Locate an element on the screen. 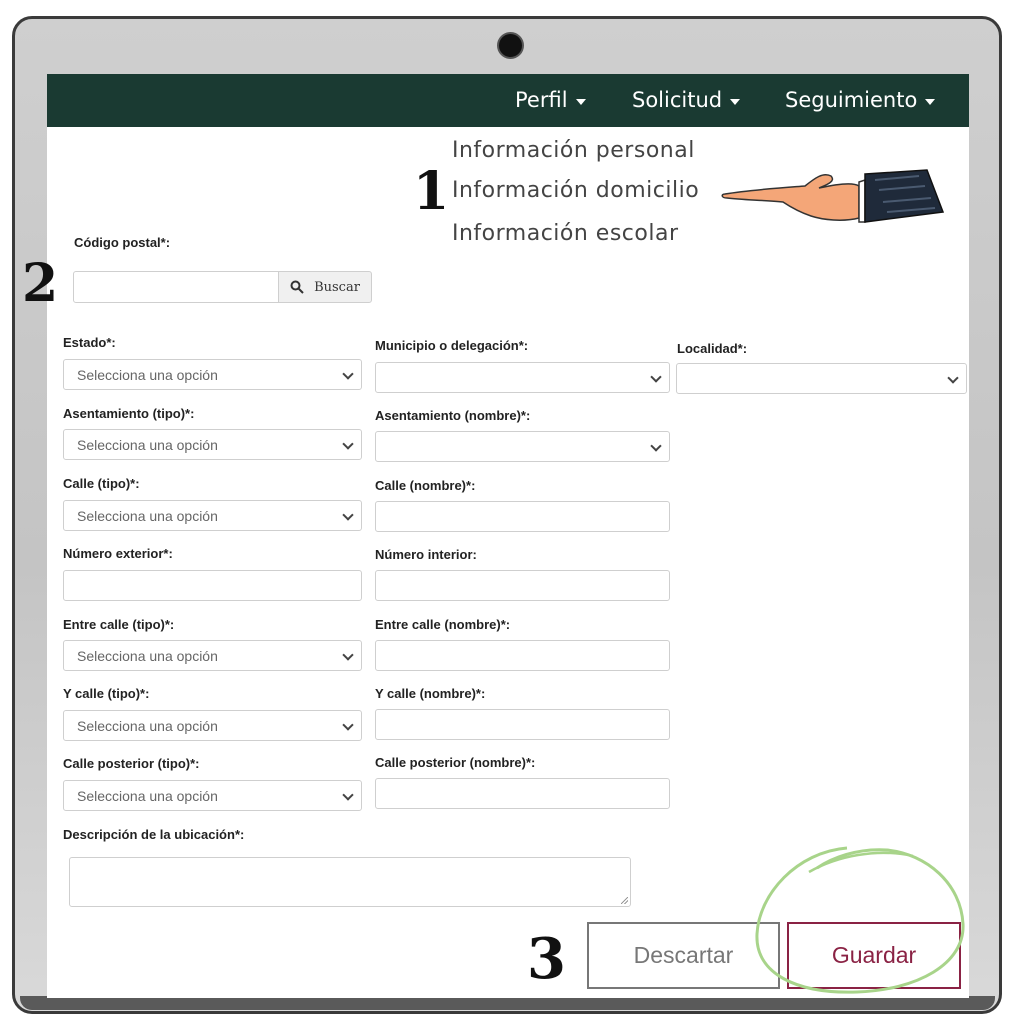  estado-label: Estado*: is located at coordinates (89, 342).